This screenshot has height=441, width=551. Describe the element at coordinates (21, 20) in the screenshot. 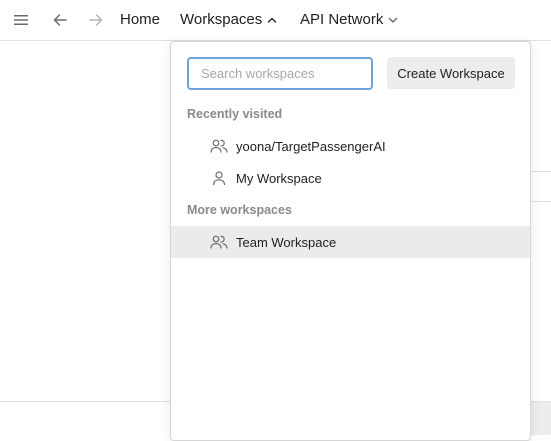

I see `hamburger-icon` at that location.